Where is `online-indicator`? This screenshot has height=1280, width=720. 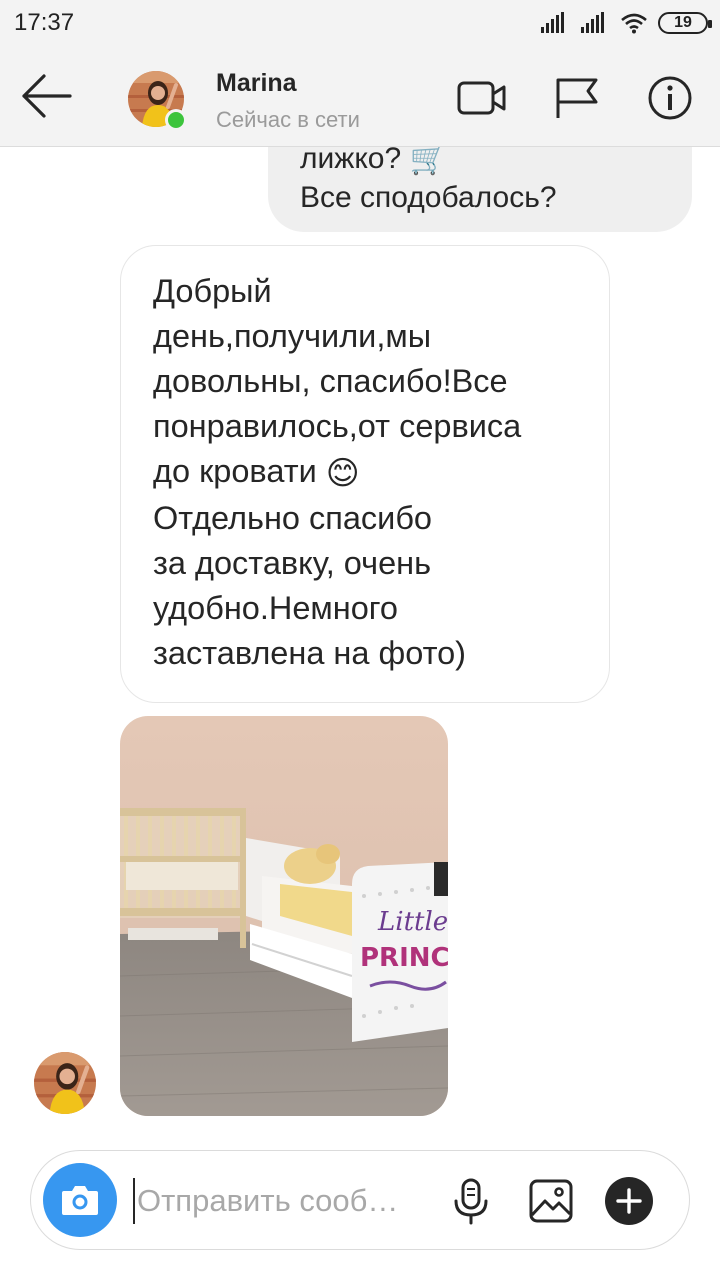
online-indicator is located at coordinates (176, 120).